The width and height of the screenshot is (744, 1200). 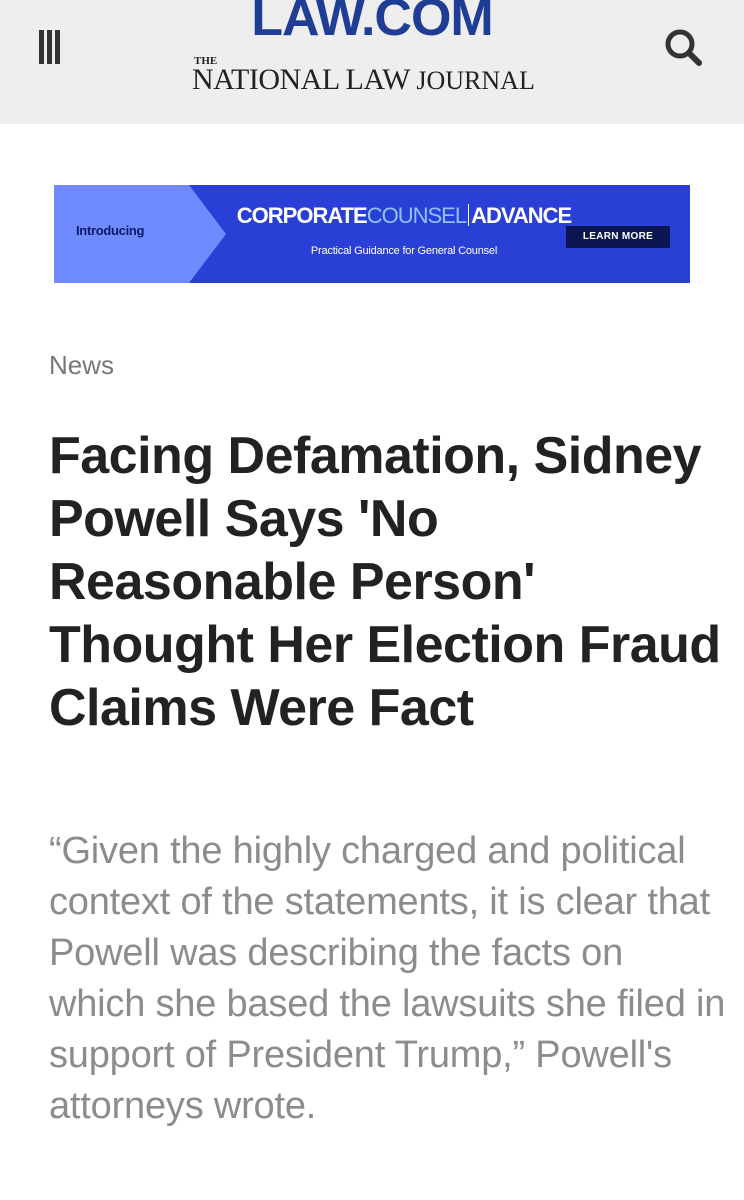 I want to click on publication-name-part1: NATIONAL LAW, so click(x=301, y=79).